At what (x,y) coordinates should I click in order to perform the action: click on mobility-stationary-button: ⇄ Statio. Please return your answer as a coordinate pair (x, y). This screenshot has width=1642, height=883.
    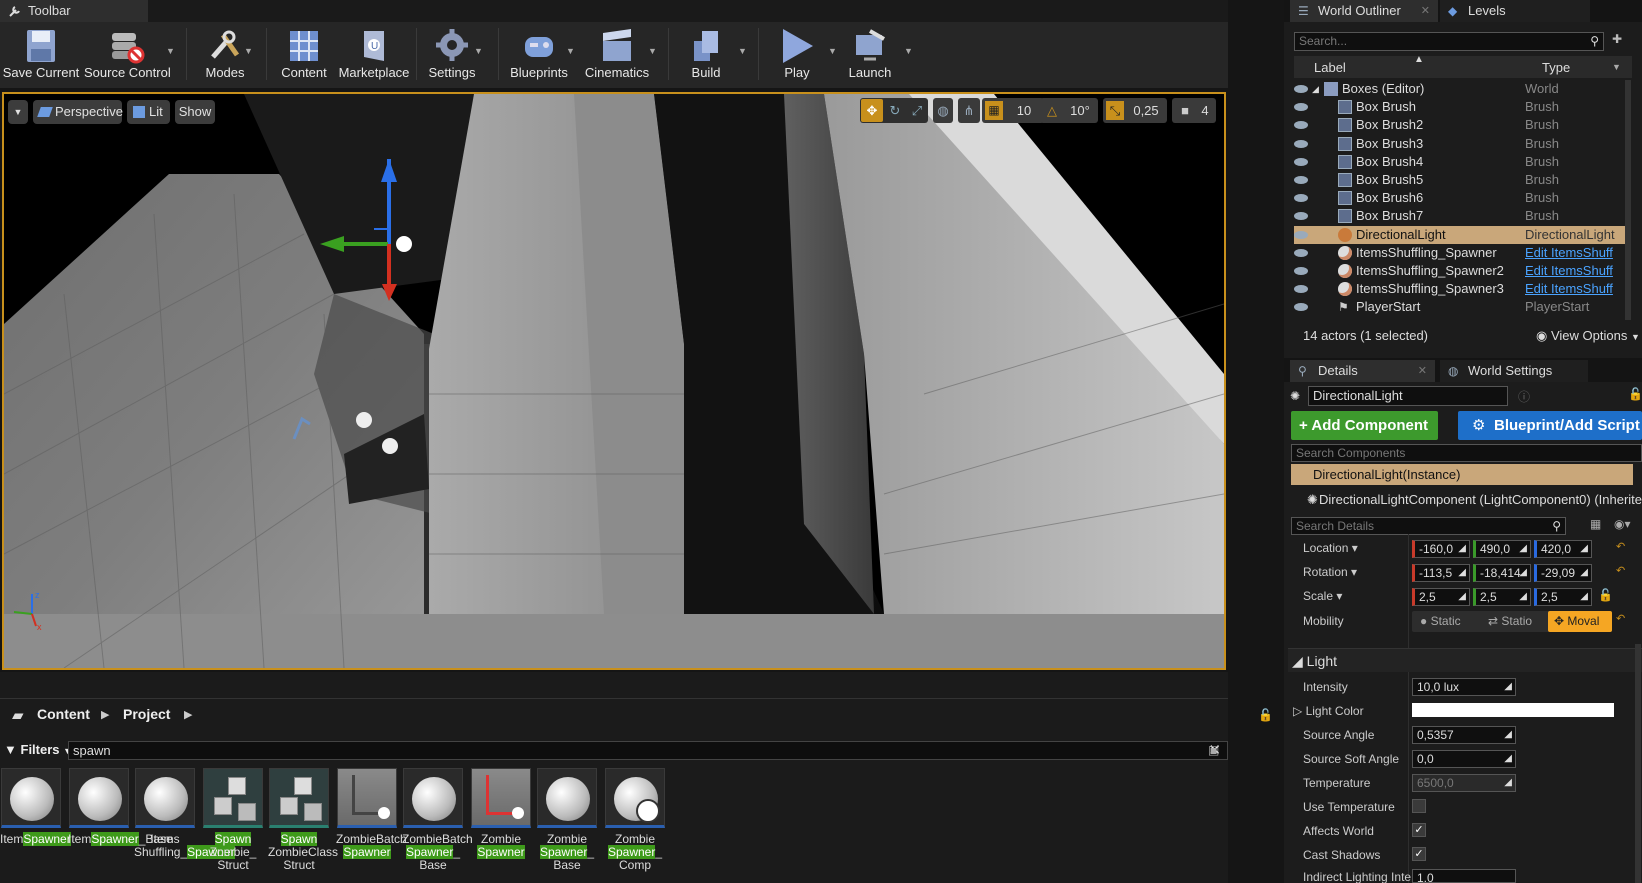
    Looking at the image, I should click on (1513, 621).